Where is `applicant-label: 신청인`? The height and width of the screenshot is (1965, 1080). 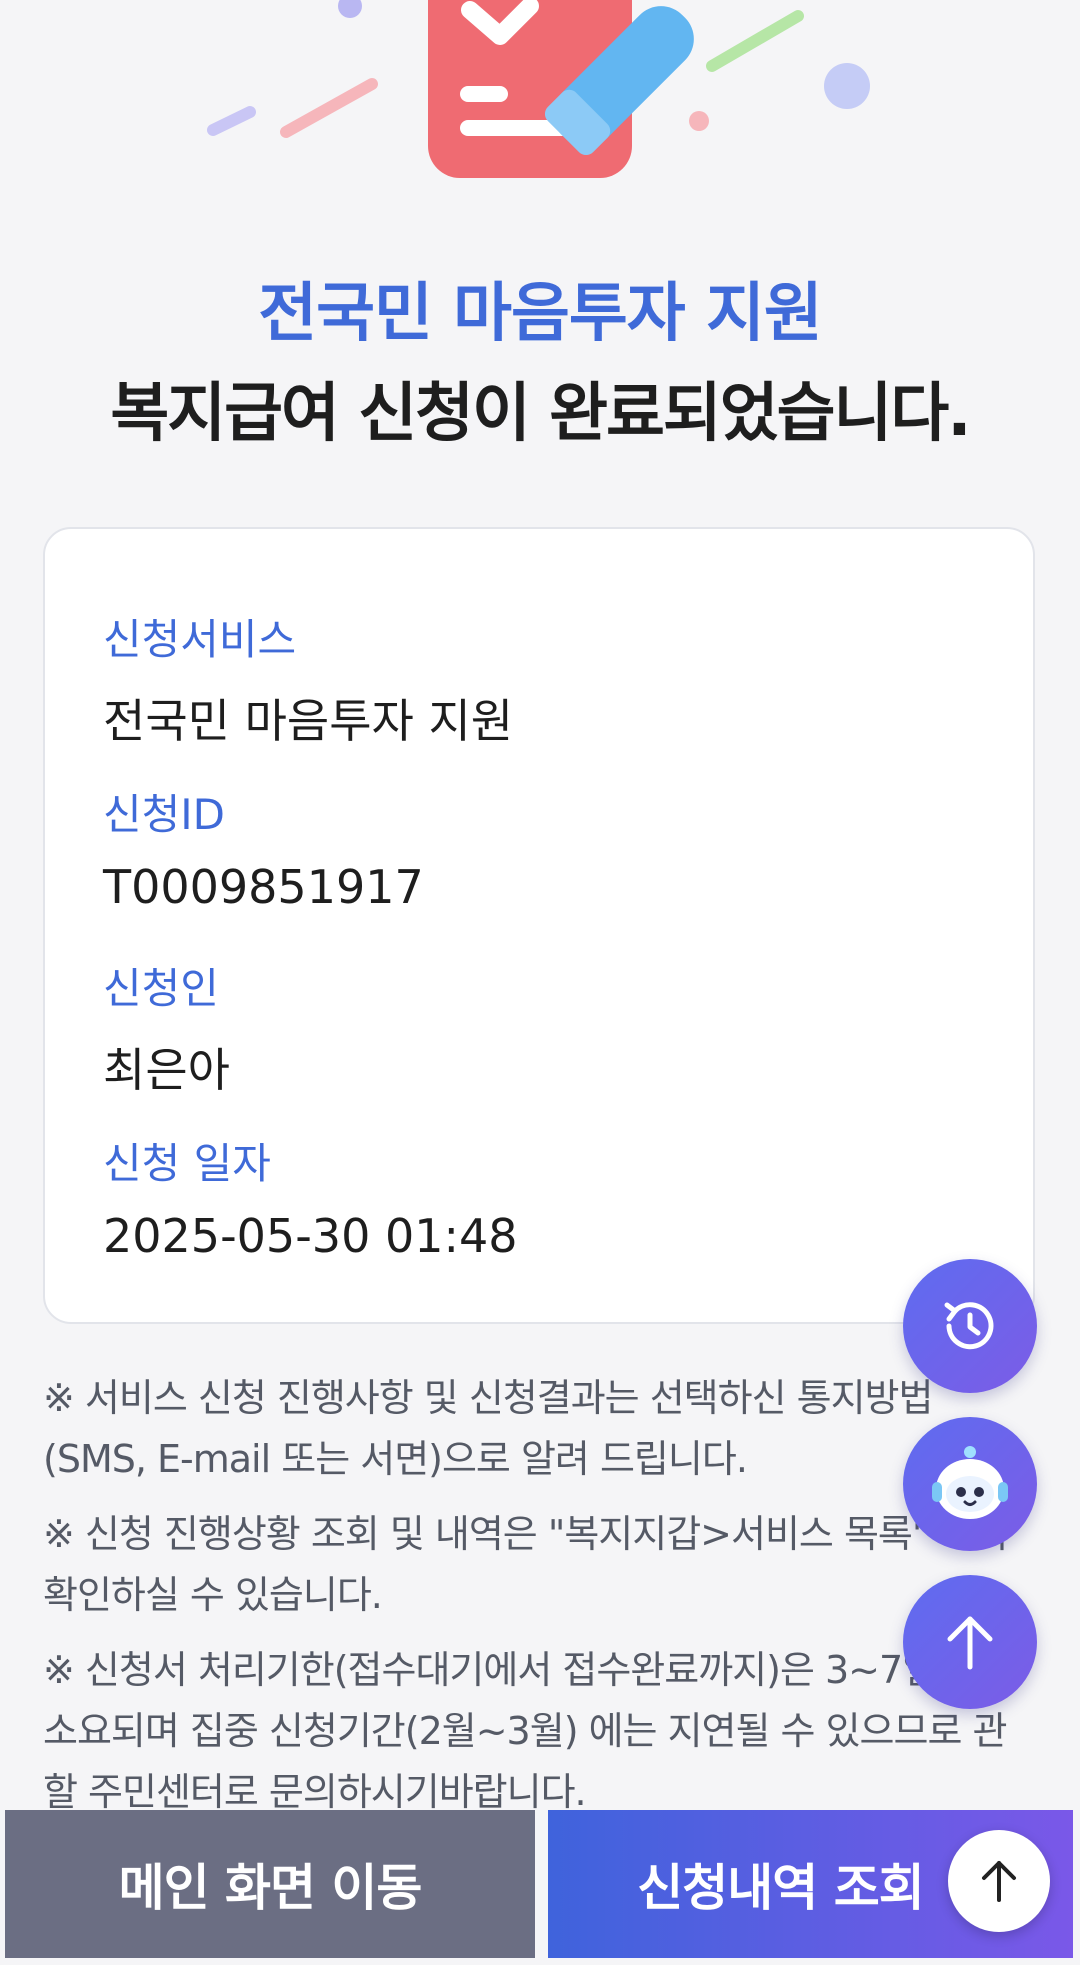
applicant-label: 신청인 is located at coordinates (161, 988).